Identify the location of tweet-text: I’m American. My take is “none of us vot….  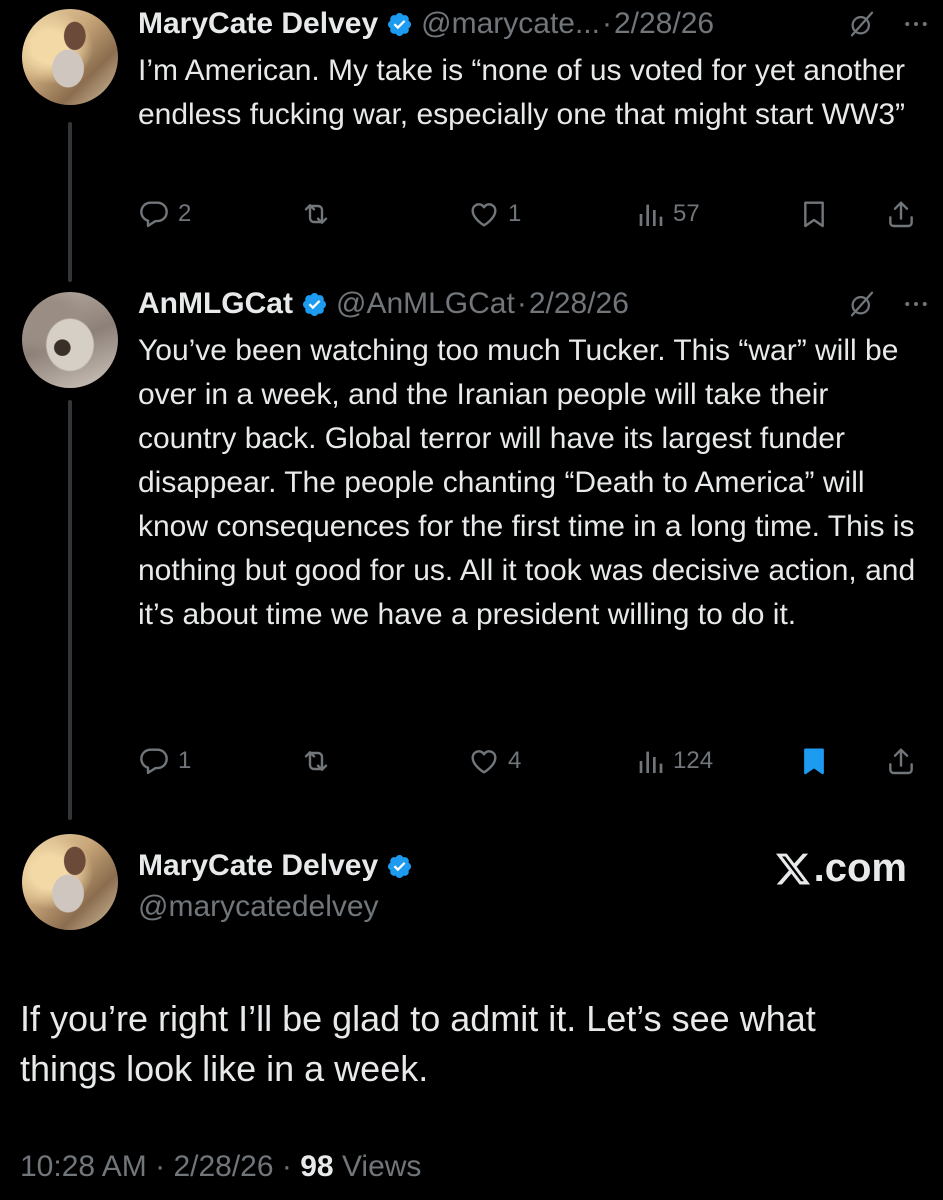
(522, 92).